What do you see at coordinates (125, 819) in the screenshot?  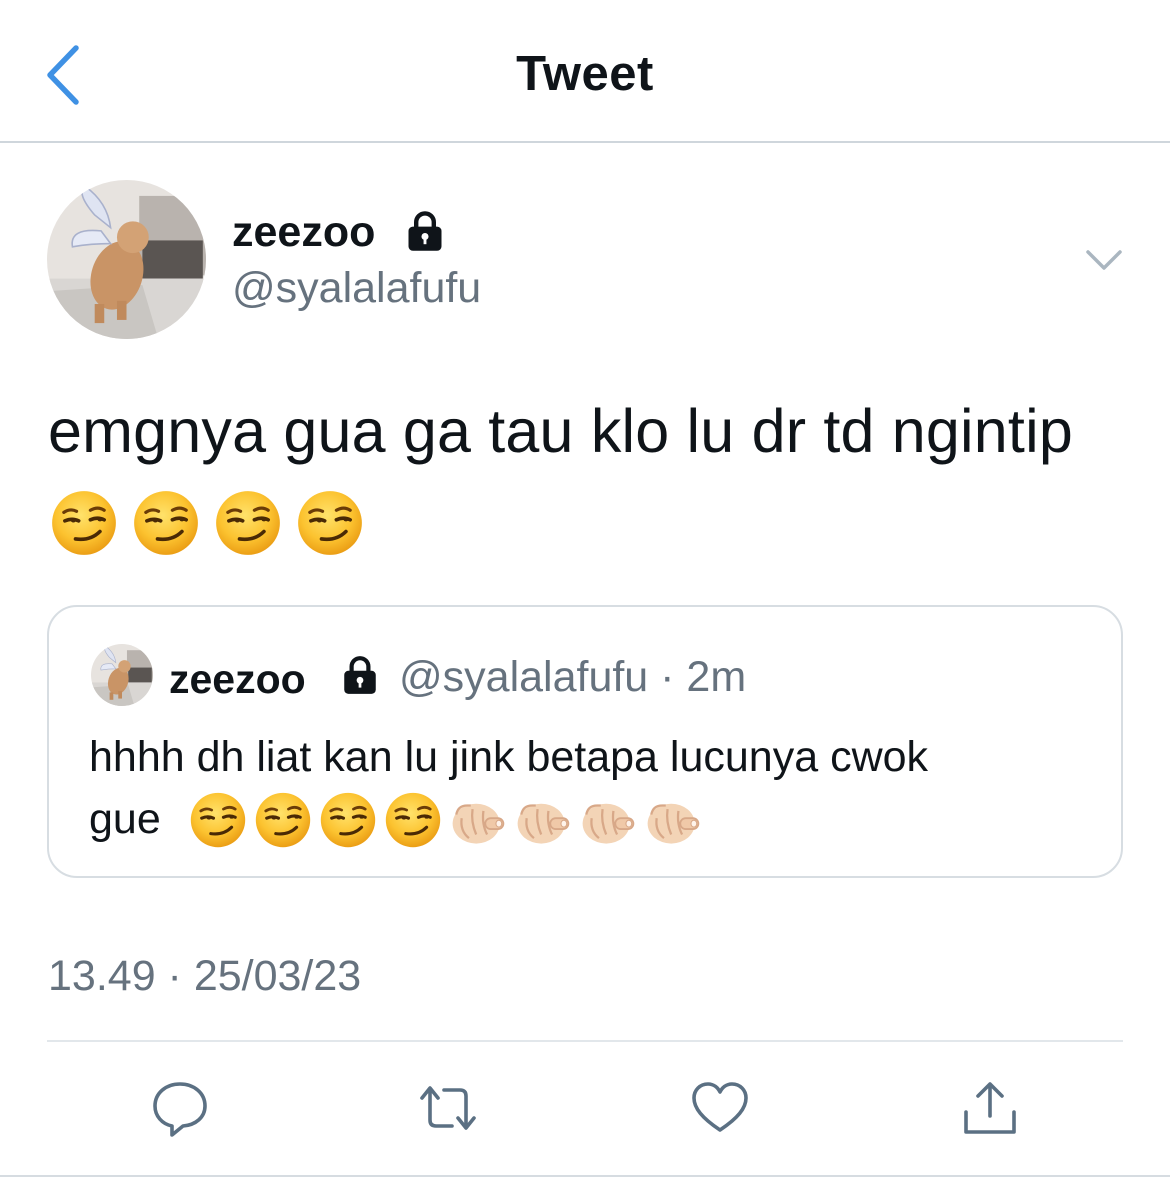 I see `quoted-tweet-text-line2: gue` at bounding box center [125, 819].